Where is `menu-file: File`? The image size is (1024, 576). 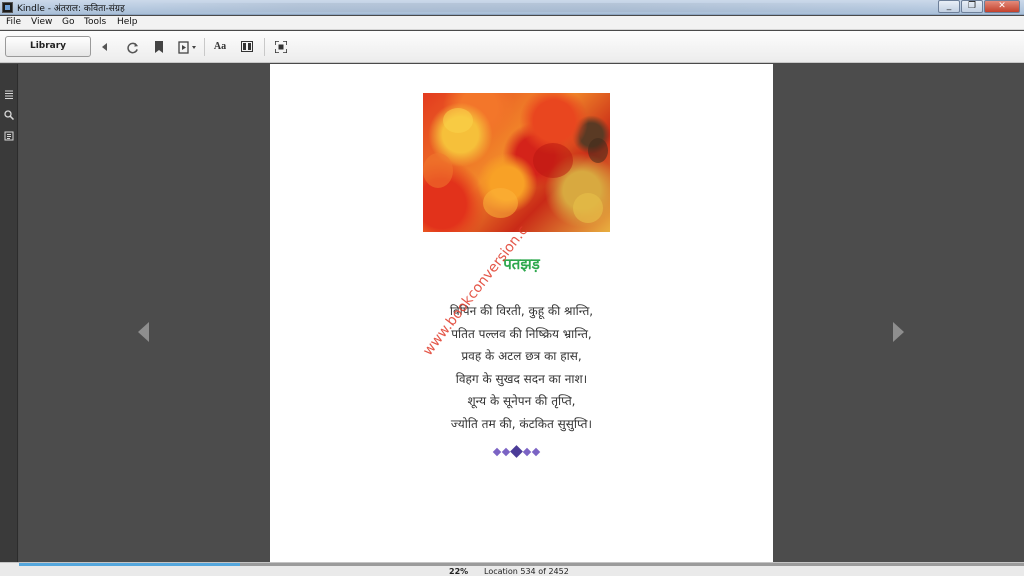 menu-file: File is located at coordinates (13, 22).